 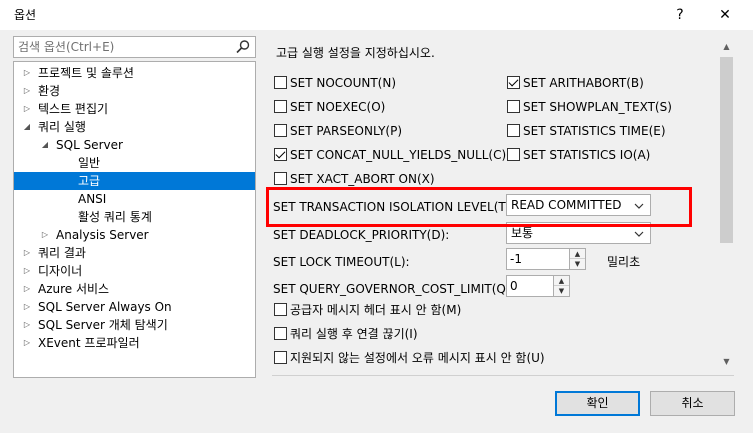 I want to click on tree-item-analysis-server: ▷ Analysis Server, so click(x=134, y=235).